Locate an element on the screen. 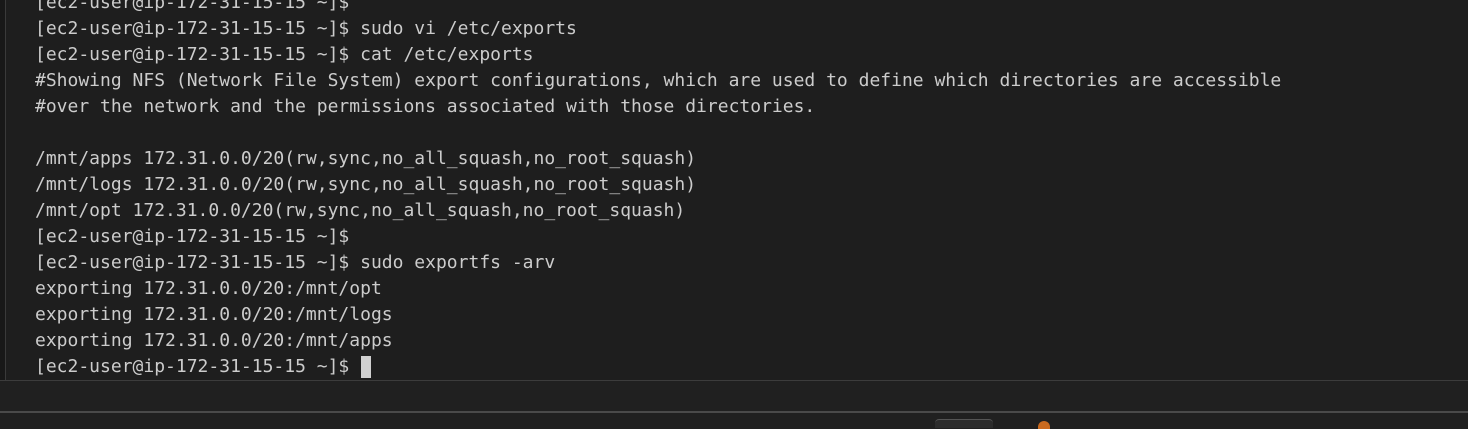 Image resolution: width=1468 pixels, height=429 pixels. taskbar-app-indicator-icon is located at coordinates (1044, 425).